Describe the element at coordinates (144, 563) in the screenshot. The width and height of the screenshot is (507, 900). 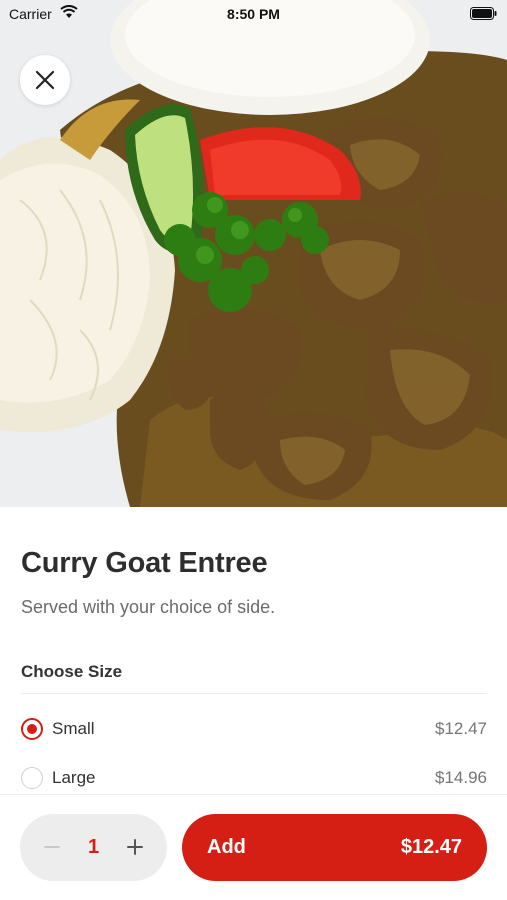
I see `item-title: Curry Goat Entree` at that location.